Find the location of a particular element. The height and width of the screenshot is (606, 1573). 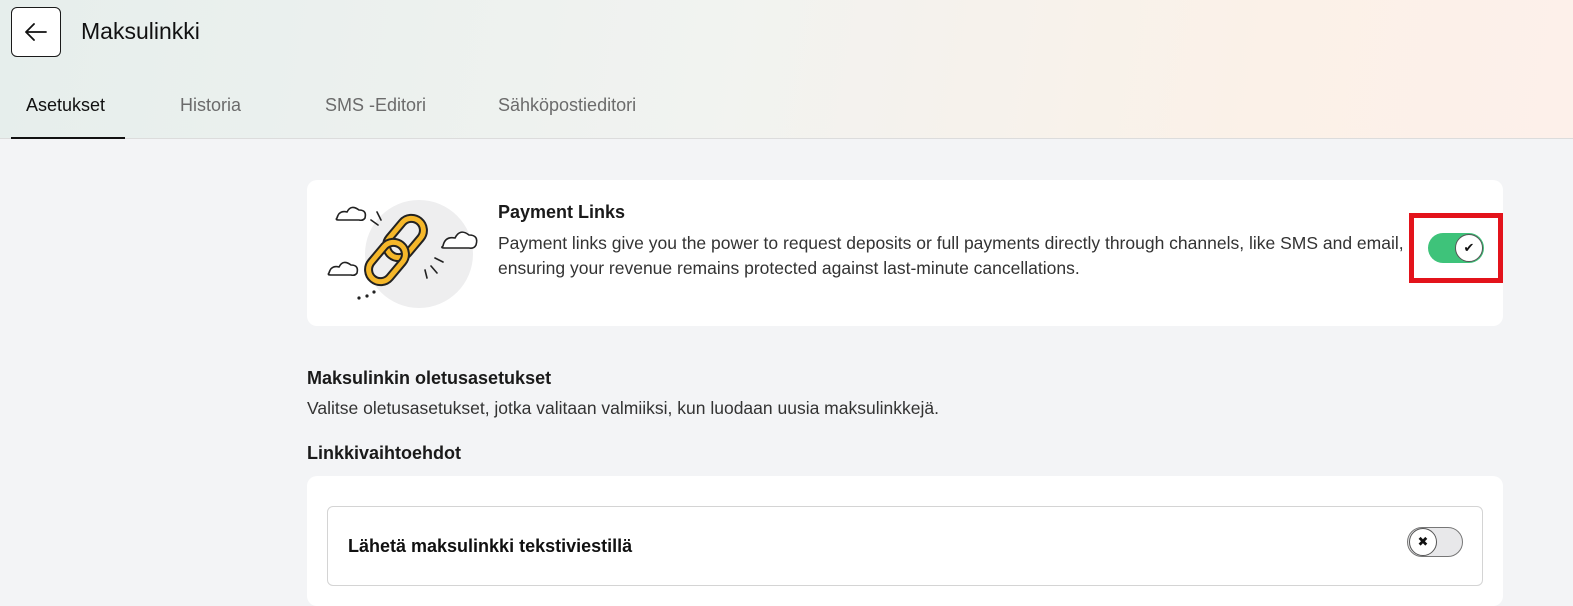

tab-label: Sähköpostieditori is located at coordinates (567, 104).